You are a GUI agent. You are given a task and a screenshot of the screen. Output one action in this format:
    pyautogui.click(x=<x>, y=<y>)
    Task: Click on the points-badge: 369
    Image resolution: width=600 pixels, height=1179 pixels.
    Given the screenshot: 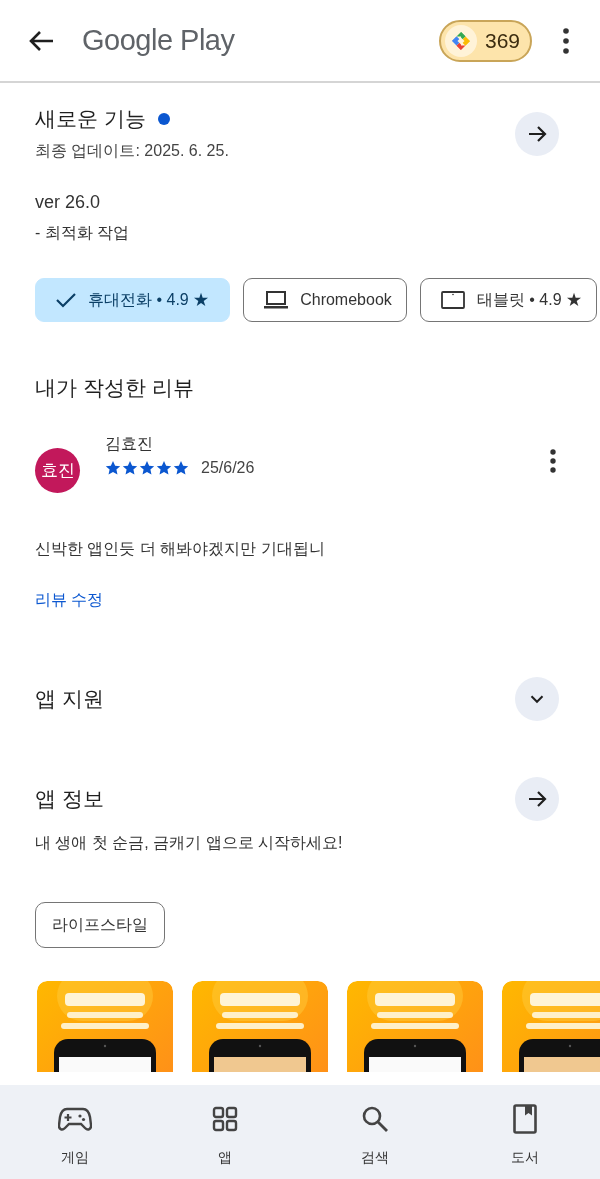 What is the action you would take?
    pyautogui.click(x=485, y=40)
    